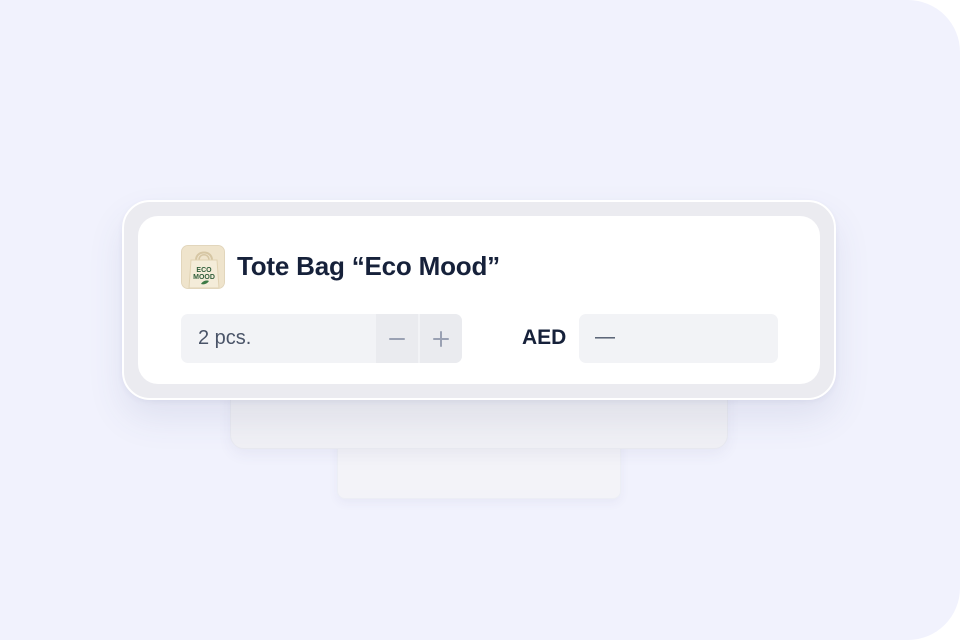  What do you see at coordinates (678, 338) in the screenshot?
I see `price-field: —` at bounding box center [678, 338].